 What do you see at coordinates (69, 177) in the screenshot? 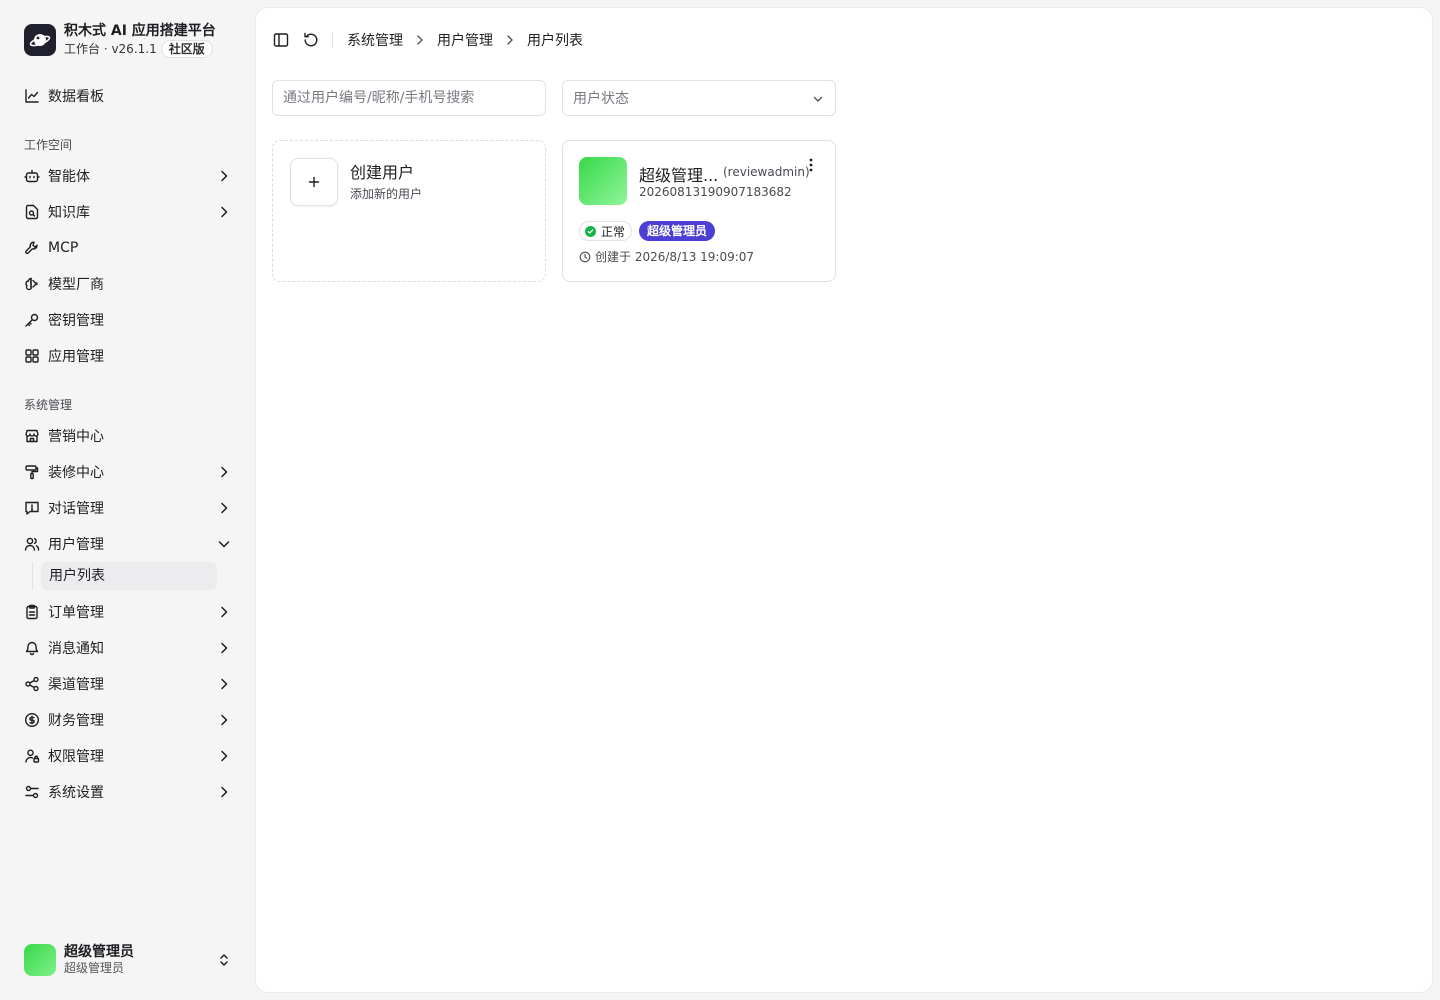
I see `nav-label: 智能体` at bounding box center [69, 177].